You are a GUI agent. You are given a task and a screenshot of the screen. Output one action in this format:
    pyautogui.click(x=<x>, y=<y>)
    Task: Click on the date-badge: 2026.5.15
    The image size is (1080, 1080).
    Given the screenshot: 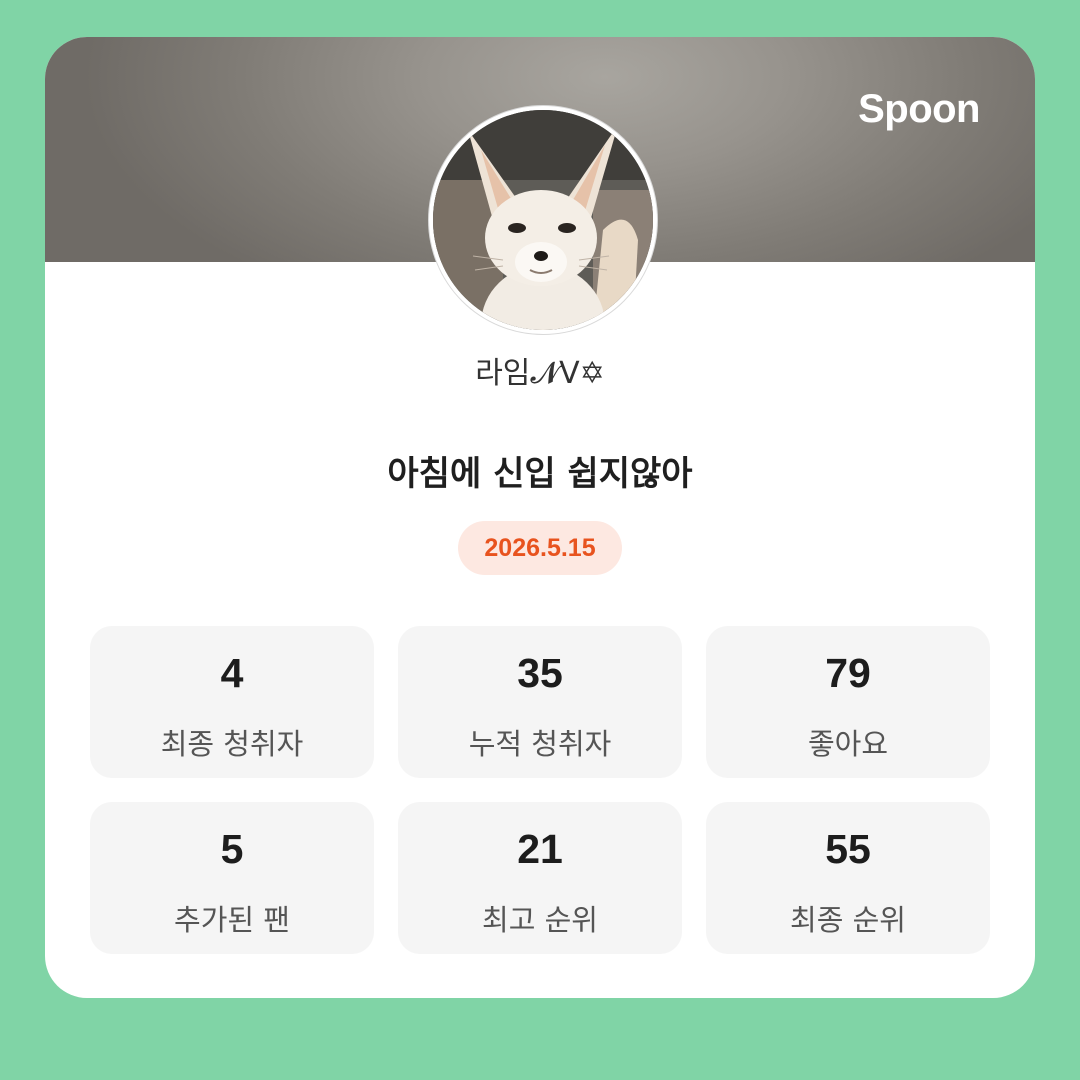 What is the action you would take?
    pyautogui.click(x=540, y=548)
    